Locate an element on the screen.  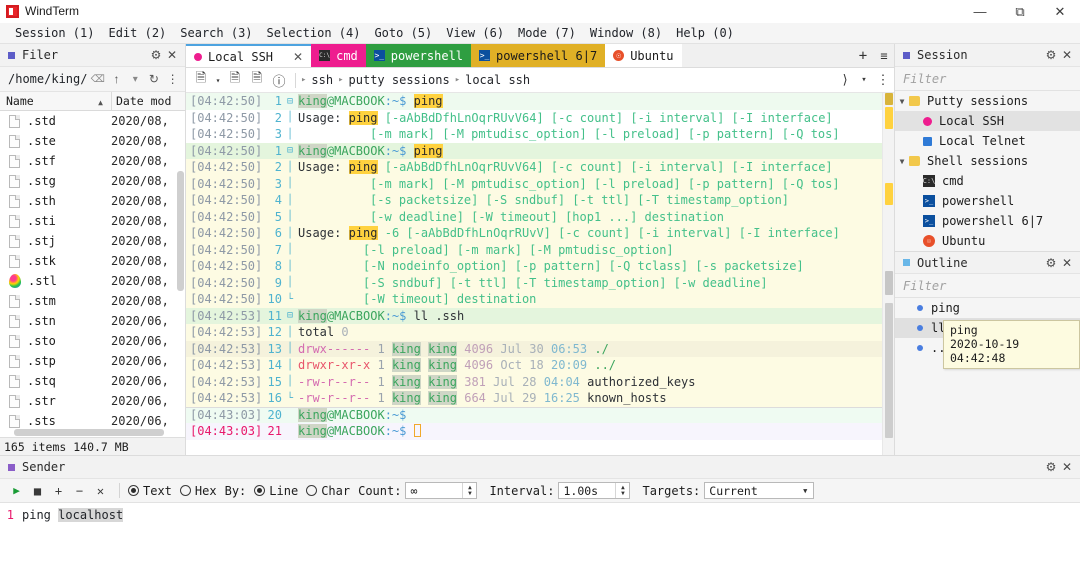
arrow-up-icon: ↑ is located at coordinates (116, 79).